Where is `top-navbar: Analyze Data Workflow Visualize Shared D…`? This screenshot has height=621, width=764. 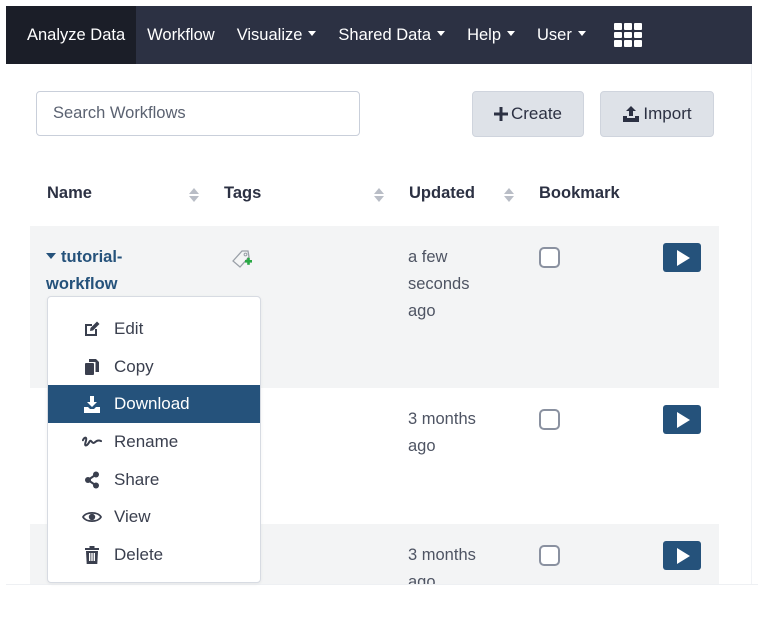 top-navbar: Analyze Data Workflow Visualize Shared D… is located at coordinates (379, 35).